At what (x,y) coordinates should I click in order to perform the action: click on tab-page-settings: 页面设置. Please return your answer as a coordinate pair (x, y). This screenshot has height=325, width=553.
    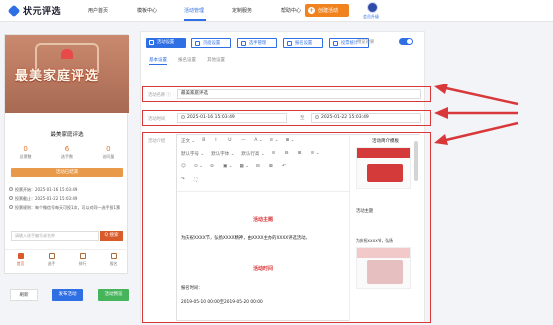
    Looking at the image, I should click on (211, 43).